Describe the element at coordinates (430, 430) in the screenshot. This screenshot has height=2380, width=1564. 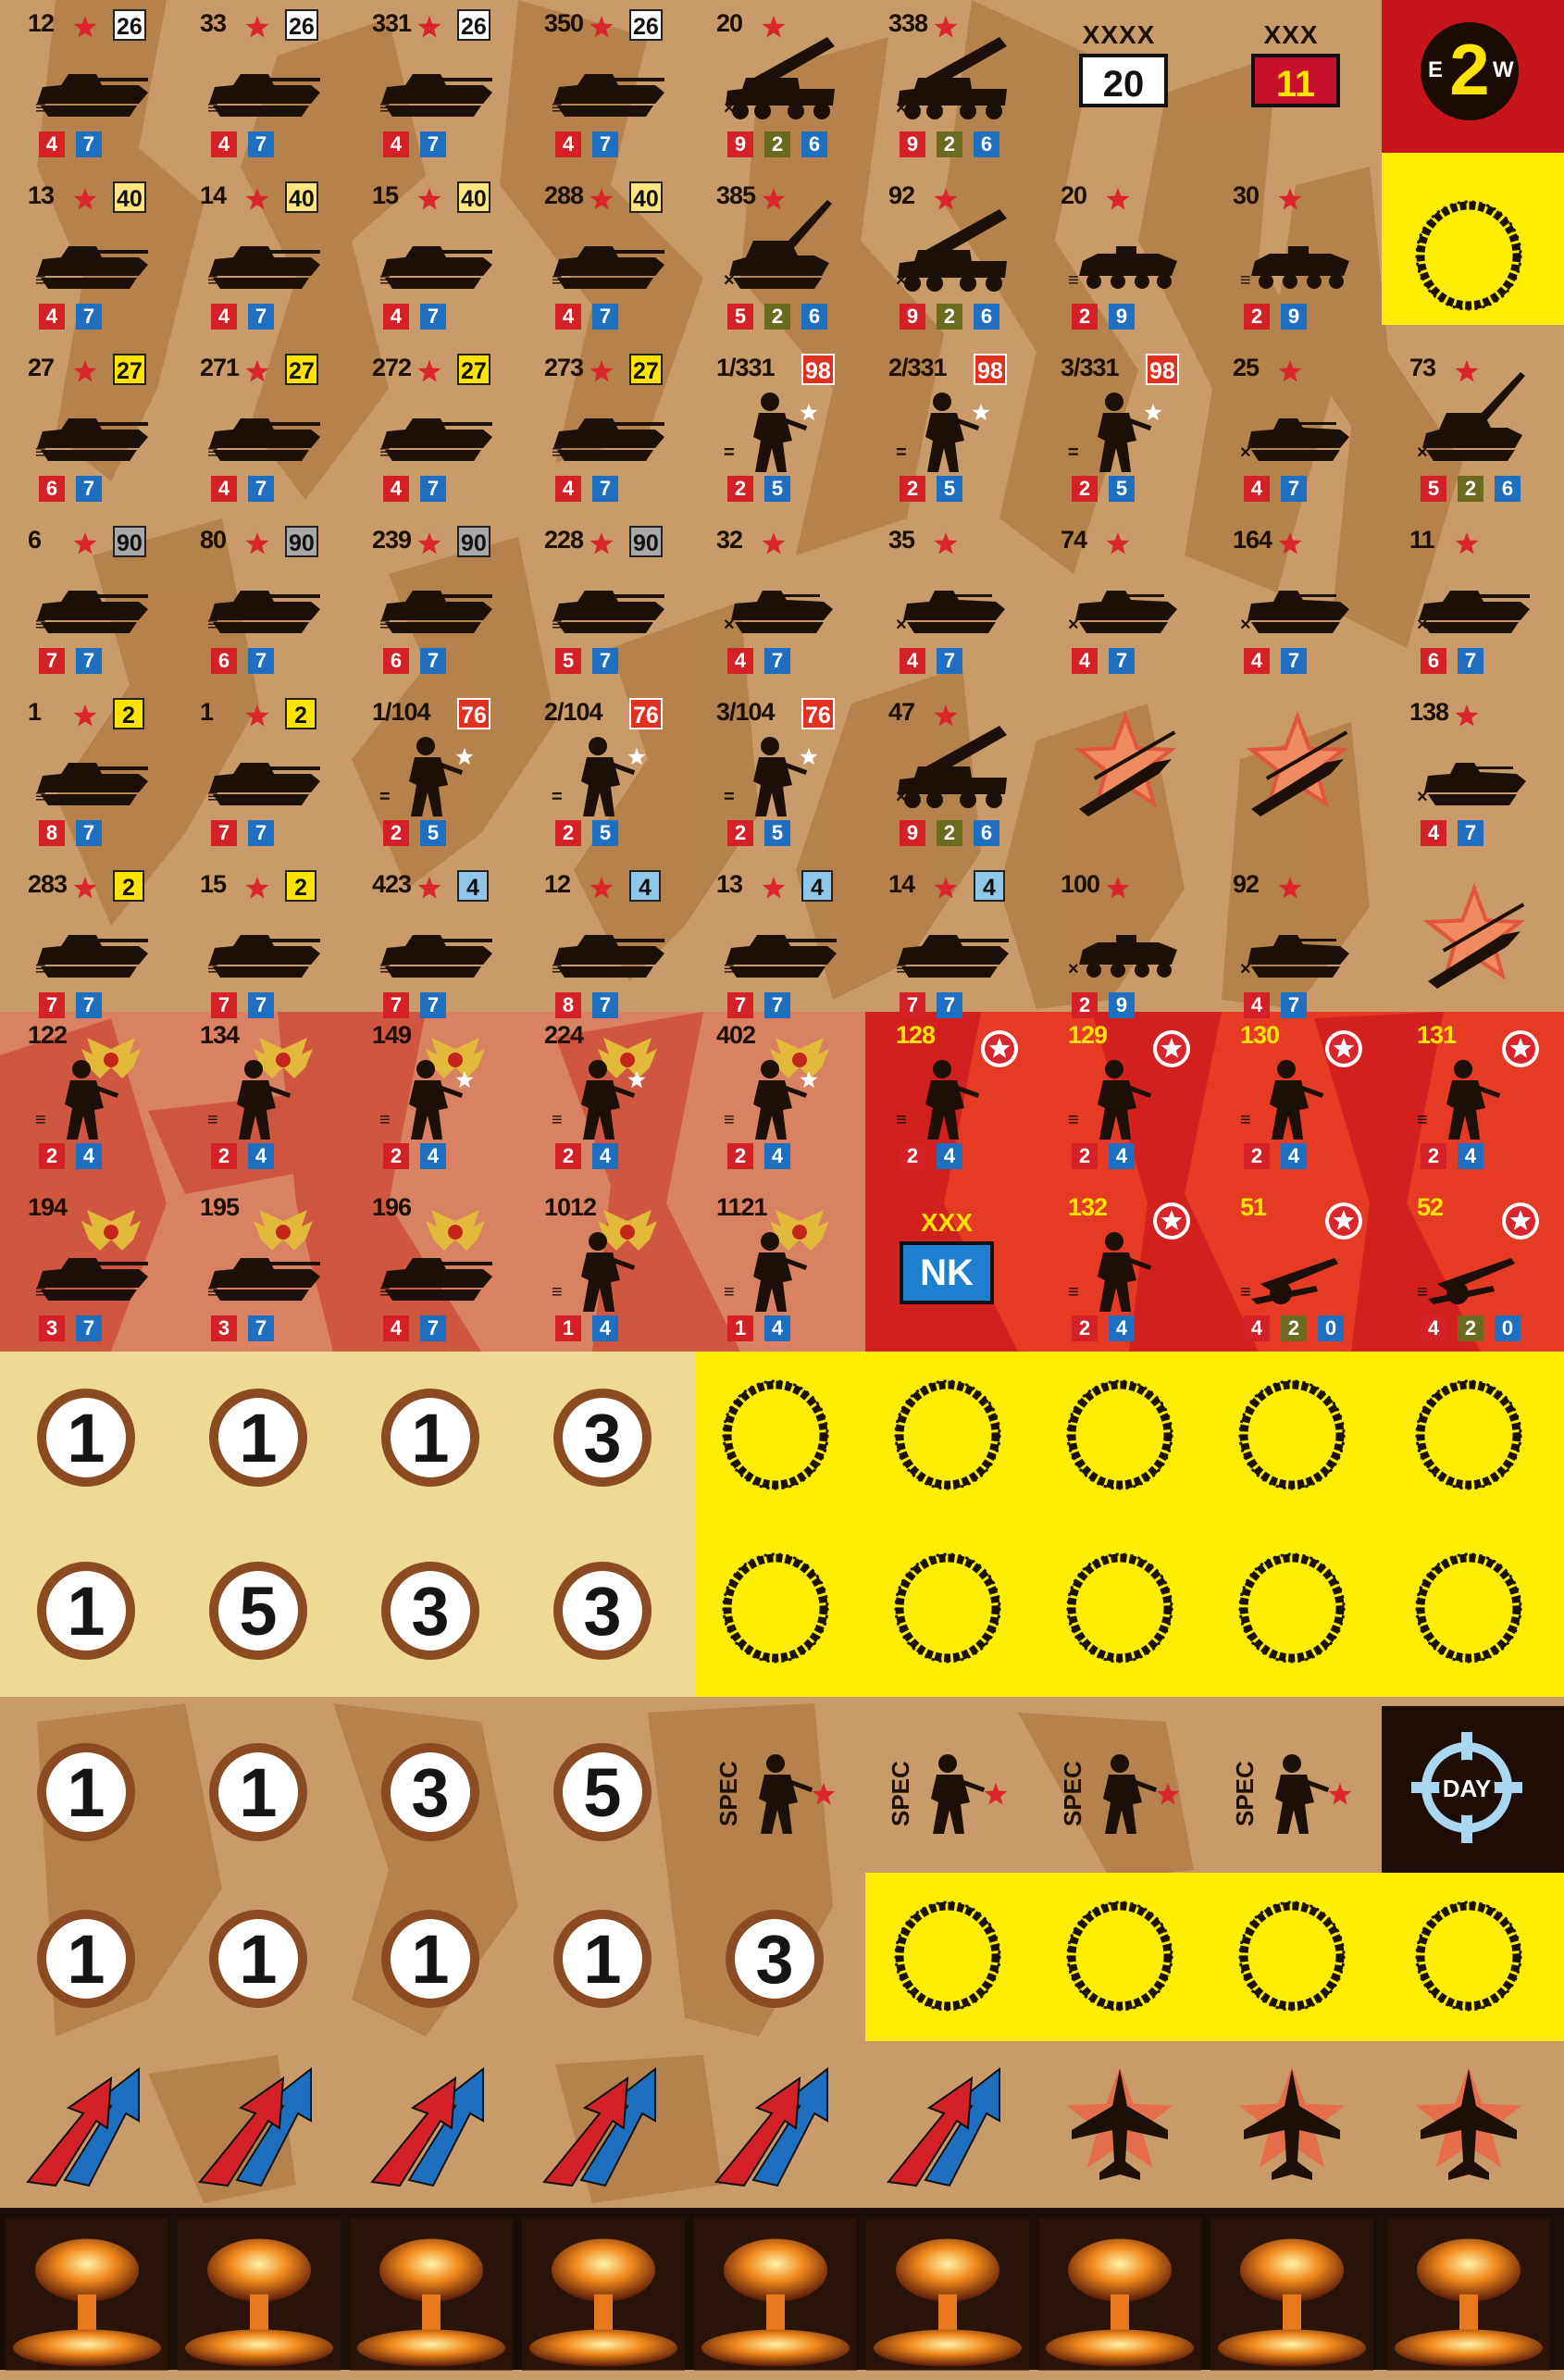
I see `unit-counter: 272 27 ≡ 4 7` at that location.